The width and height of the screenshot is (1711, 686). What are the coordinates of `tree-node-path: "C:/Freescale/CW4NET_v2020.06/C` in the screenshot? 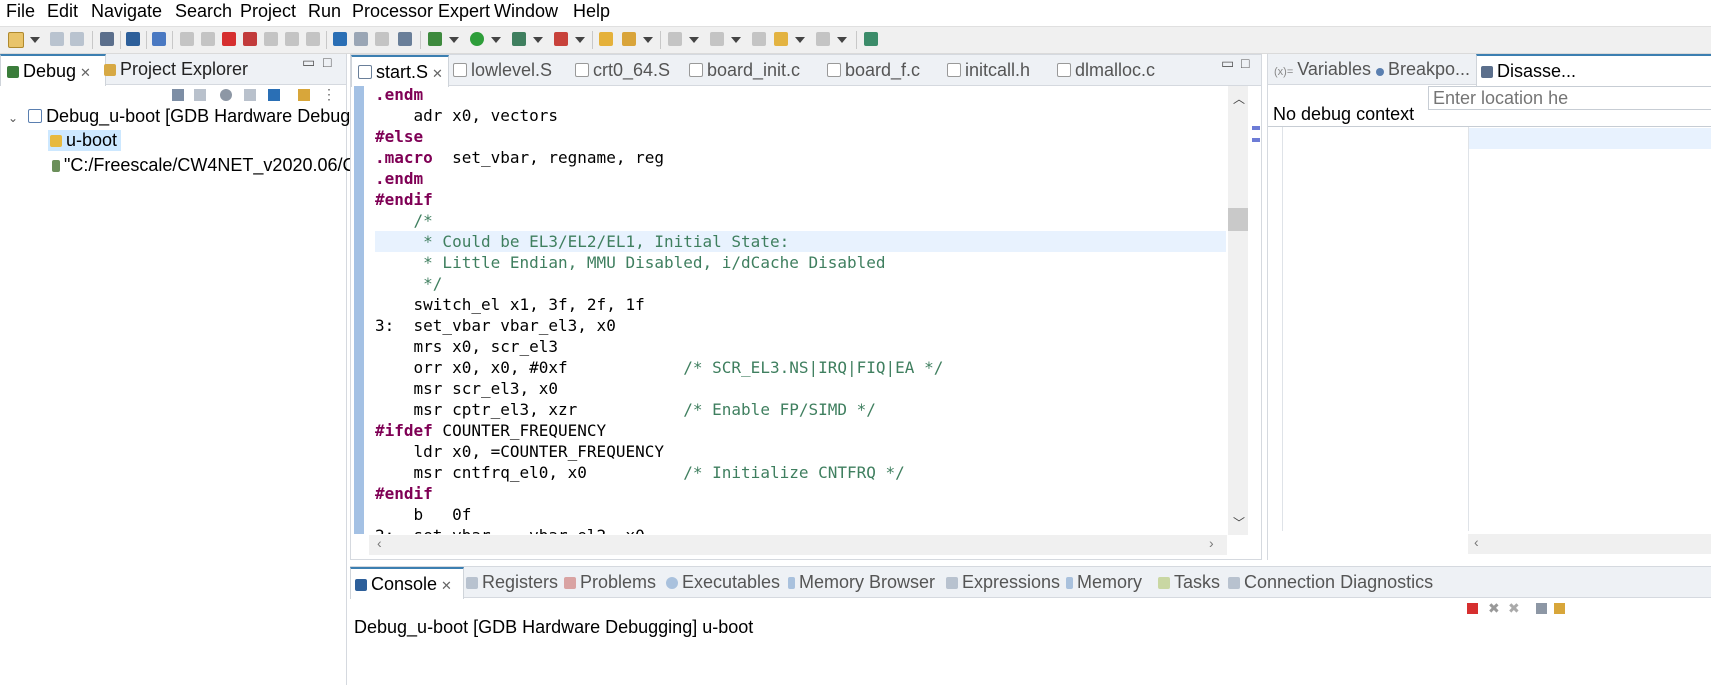 It's located at (204, 165).